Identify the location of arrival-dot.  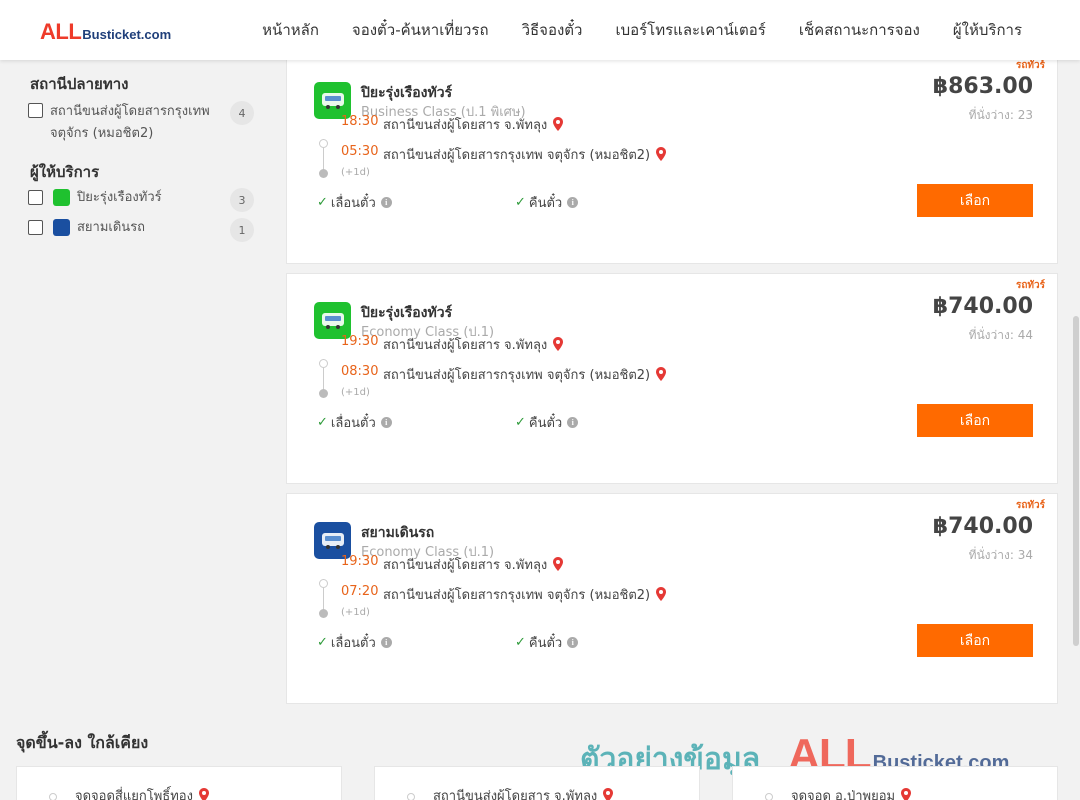
(323, 393).